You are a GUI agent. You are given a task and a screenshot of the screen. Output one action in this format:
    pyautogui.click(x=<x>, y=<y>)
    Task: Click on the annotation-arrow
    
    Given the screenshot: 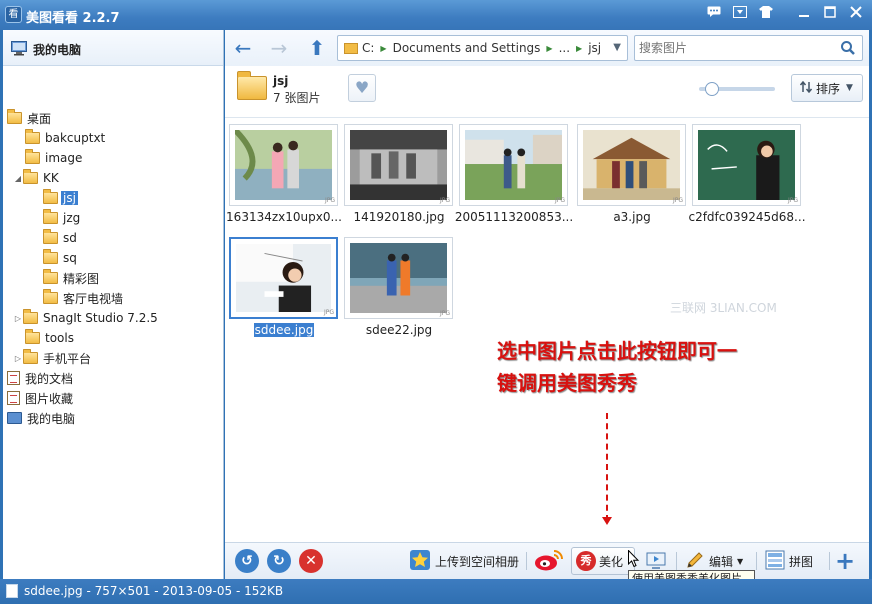 What is the action you would take?
    pyautogui.click(x=607, y=469)
    